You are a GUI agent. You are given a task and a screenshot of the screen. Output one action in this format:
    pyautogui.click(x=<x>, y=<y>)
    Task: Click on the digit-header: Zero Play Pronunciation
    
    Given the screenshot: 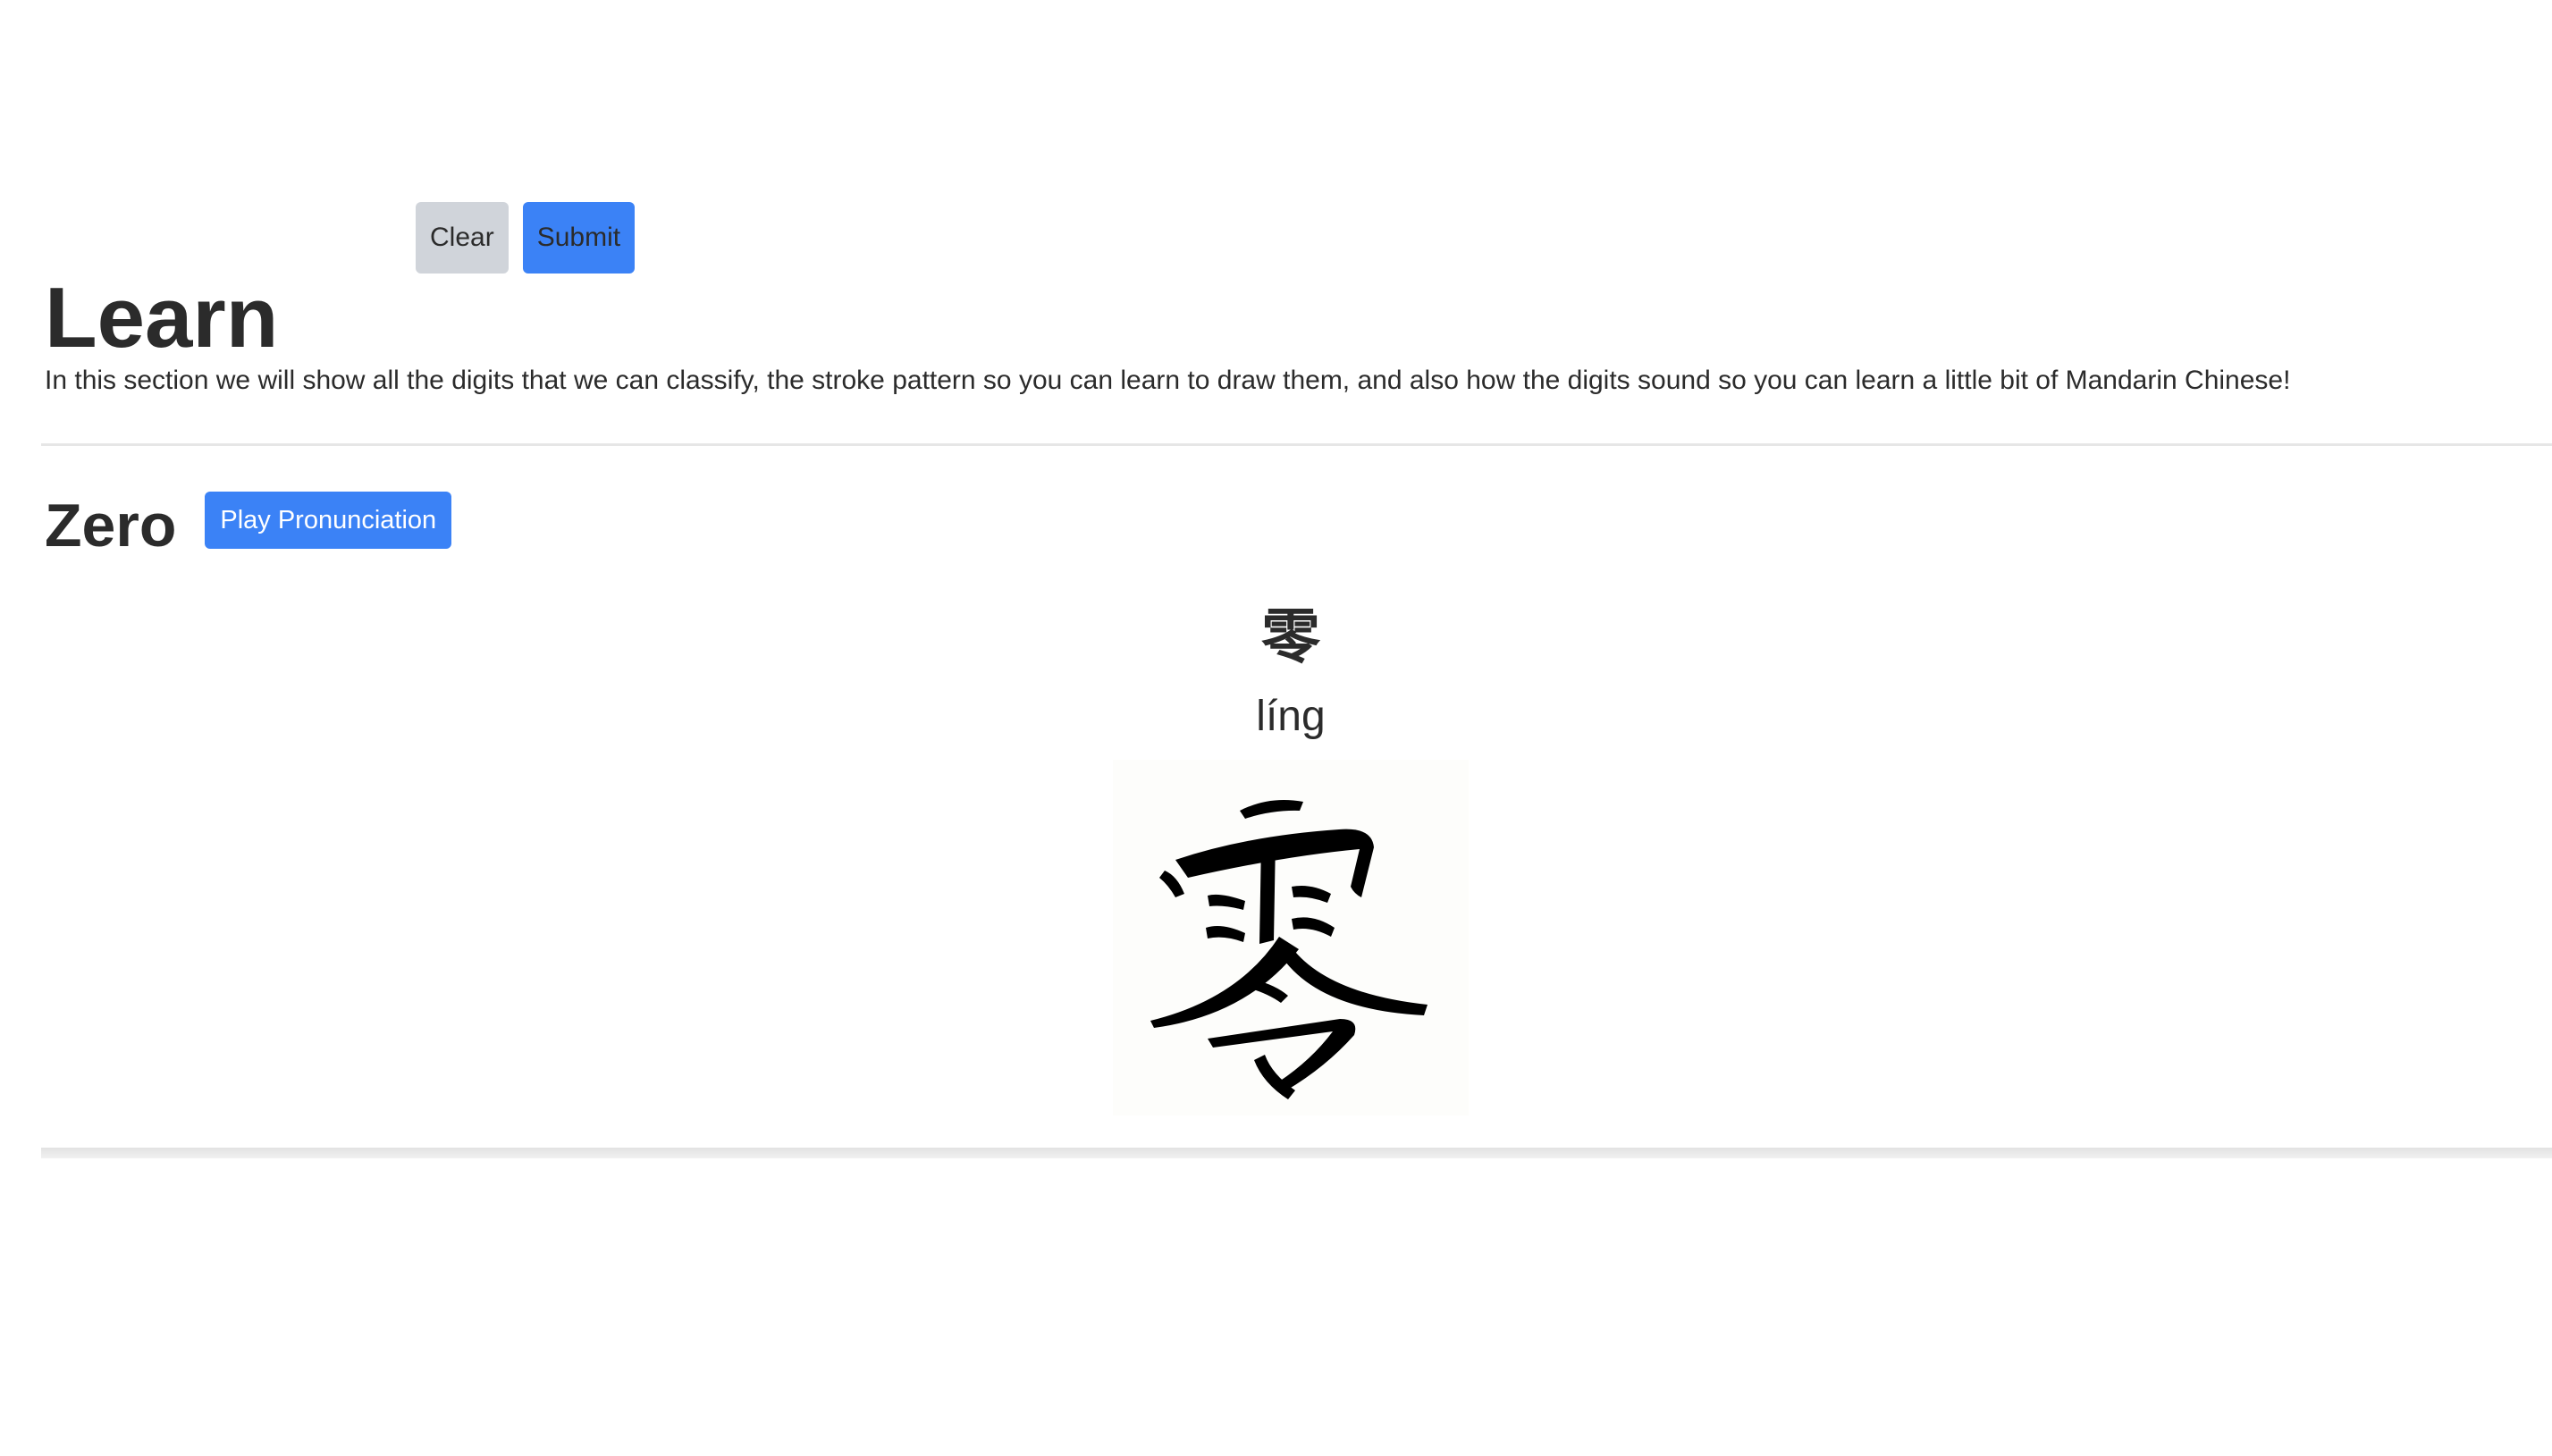 What is the action you would take?
    pyautogui.click(x=248, y=525)
    